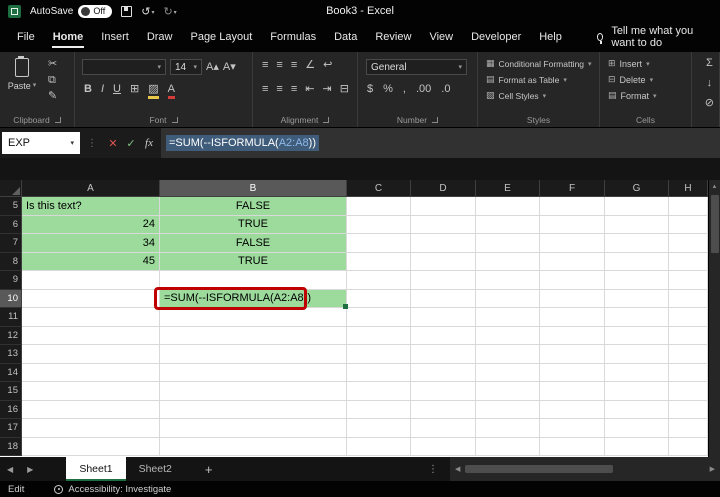  Describe the element at coordinates (124, 67) in the screenshot. I see `font-name-select: ▾` at that location.